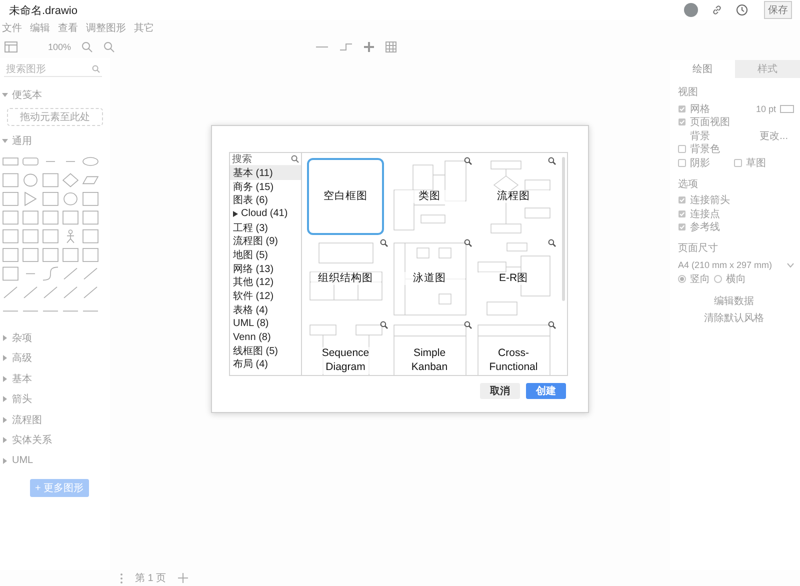  I want to click on section-header: 基本, so click(22, 379).